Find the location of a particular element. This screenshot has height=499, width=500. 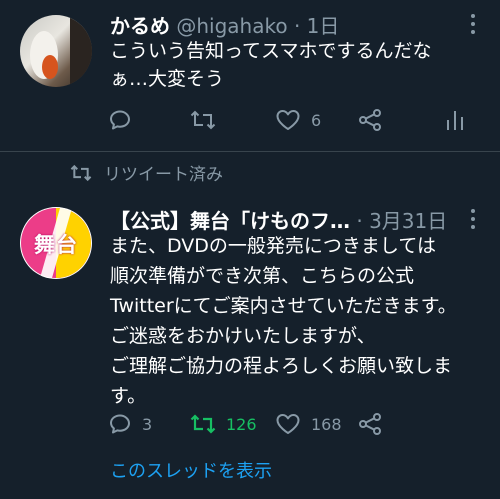

like-button: 6 is located at coordinates (298, 120).